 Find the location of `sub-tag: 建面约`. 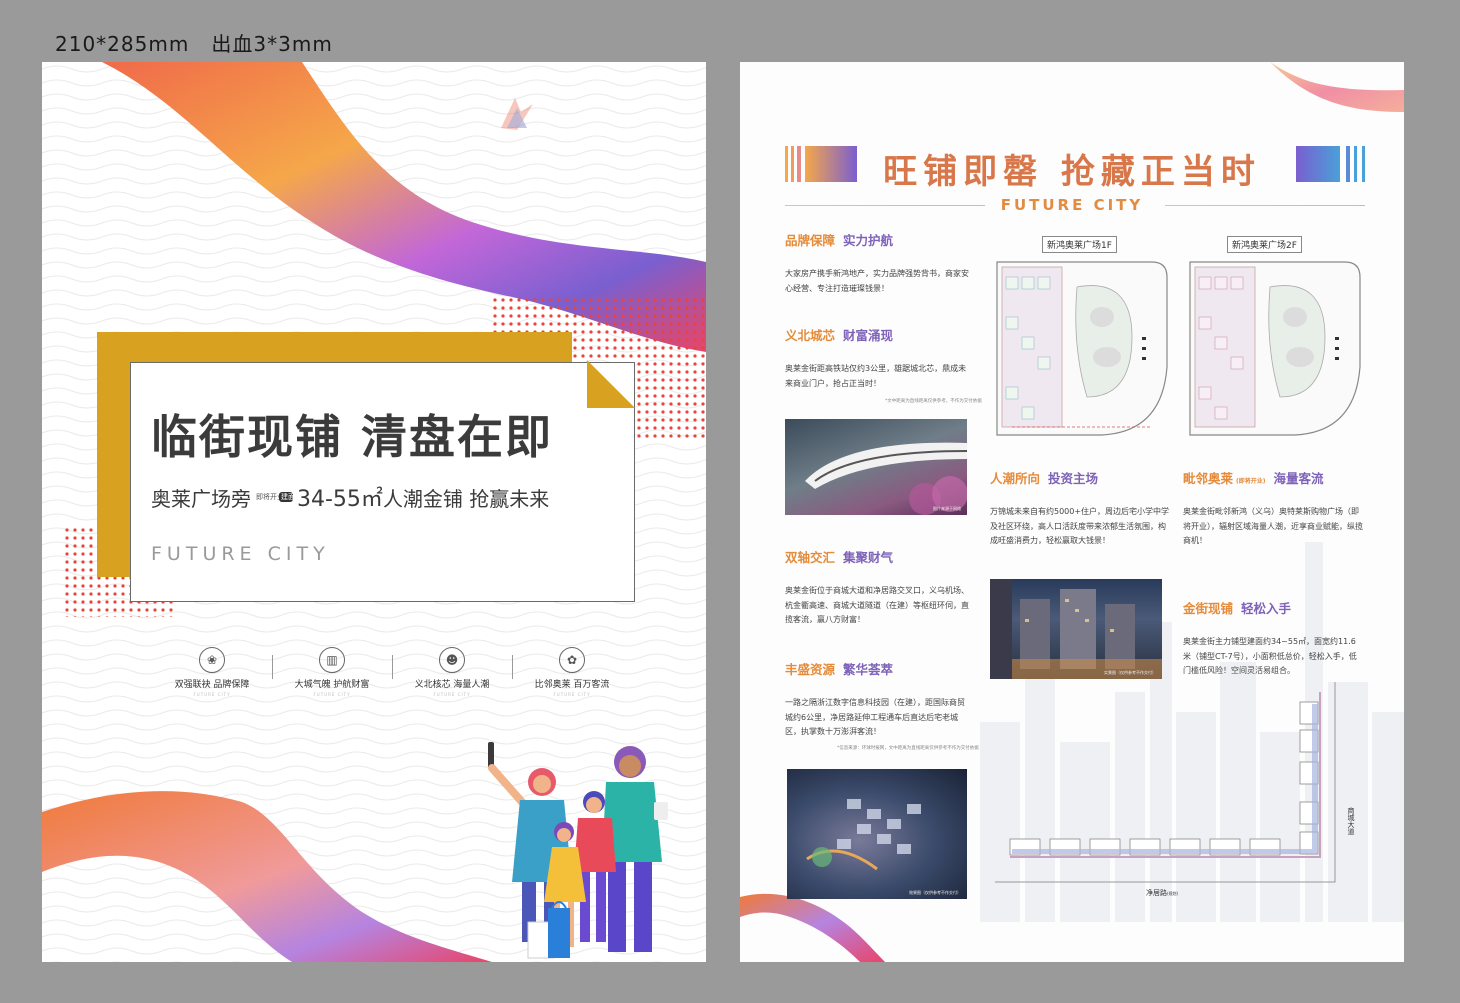

sub-tag: 建面约 is located at coordinates (290, 497).